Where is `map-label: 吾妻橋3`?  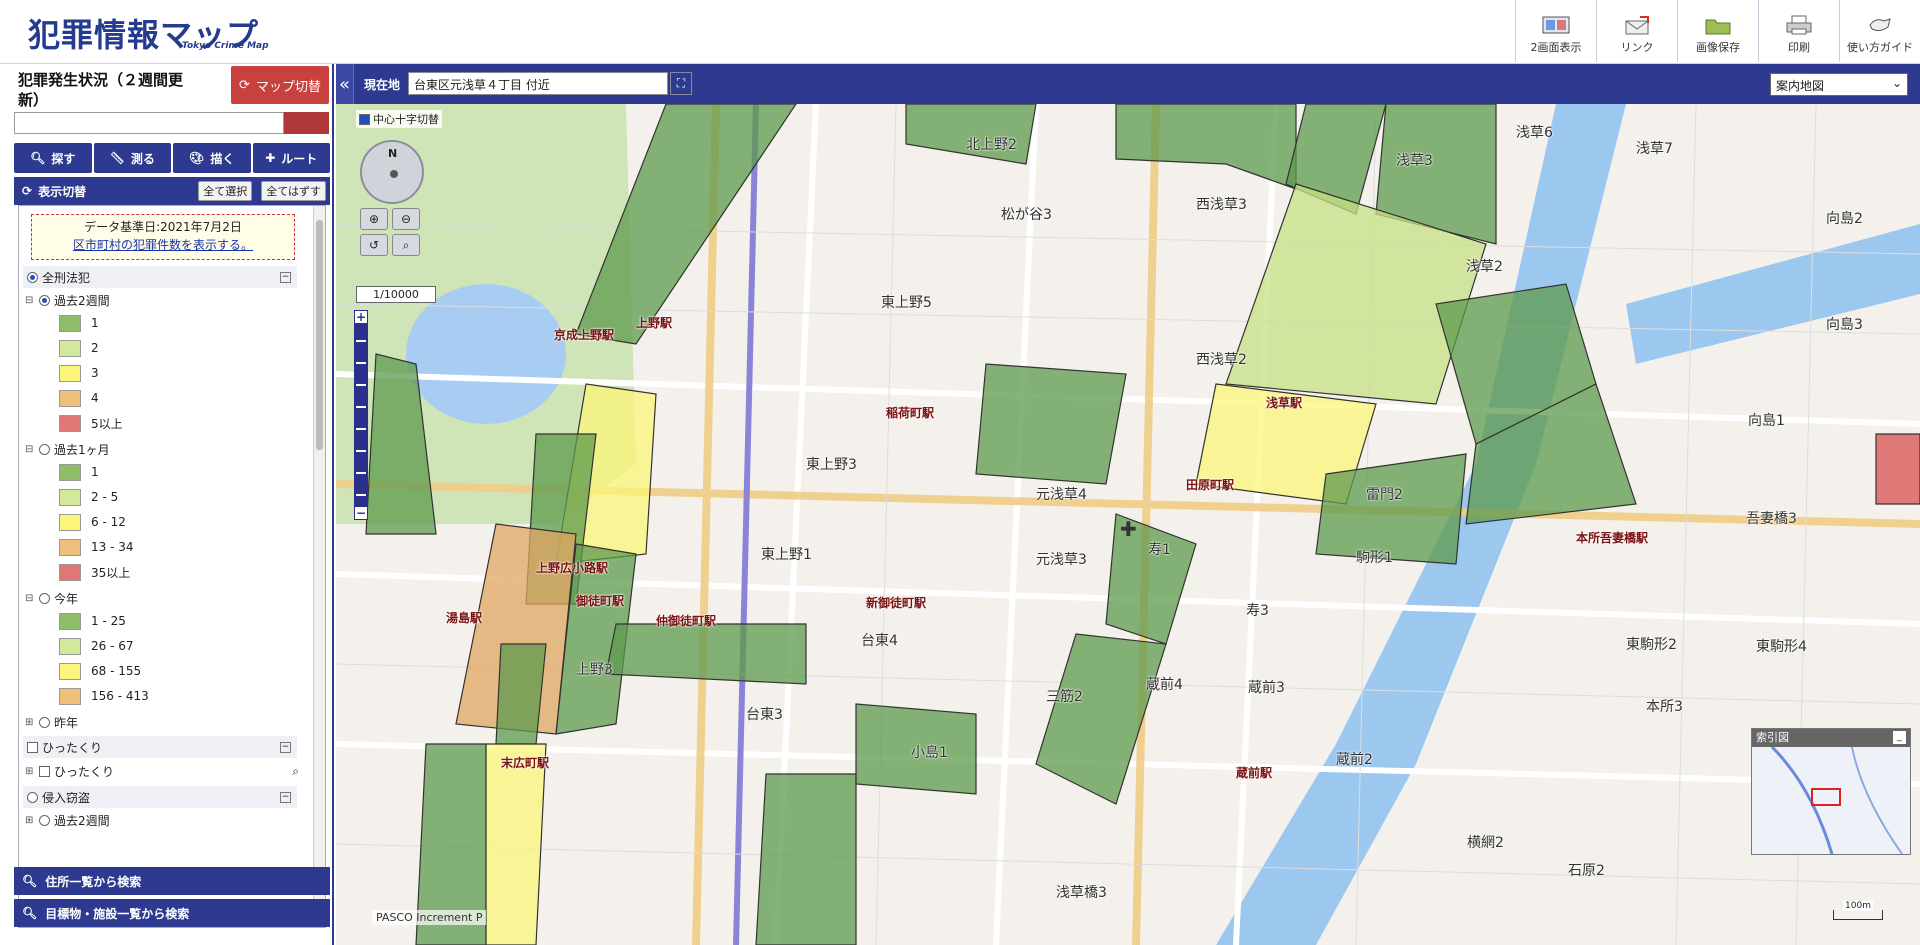 map-label: 吾妻橋3 is located at coordinates (1771, 519).